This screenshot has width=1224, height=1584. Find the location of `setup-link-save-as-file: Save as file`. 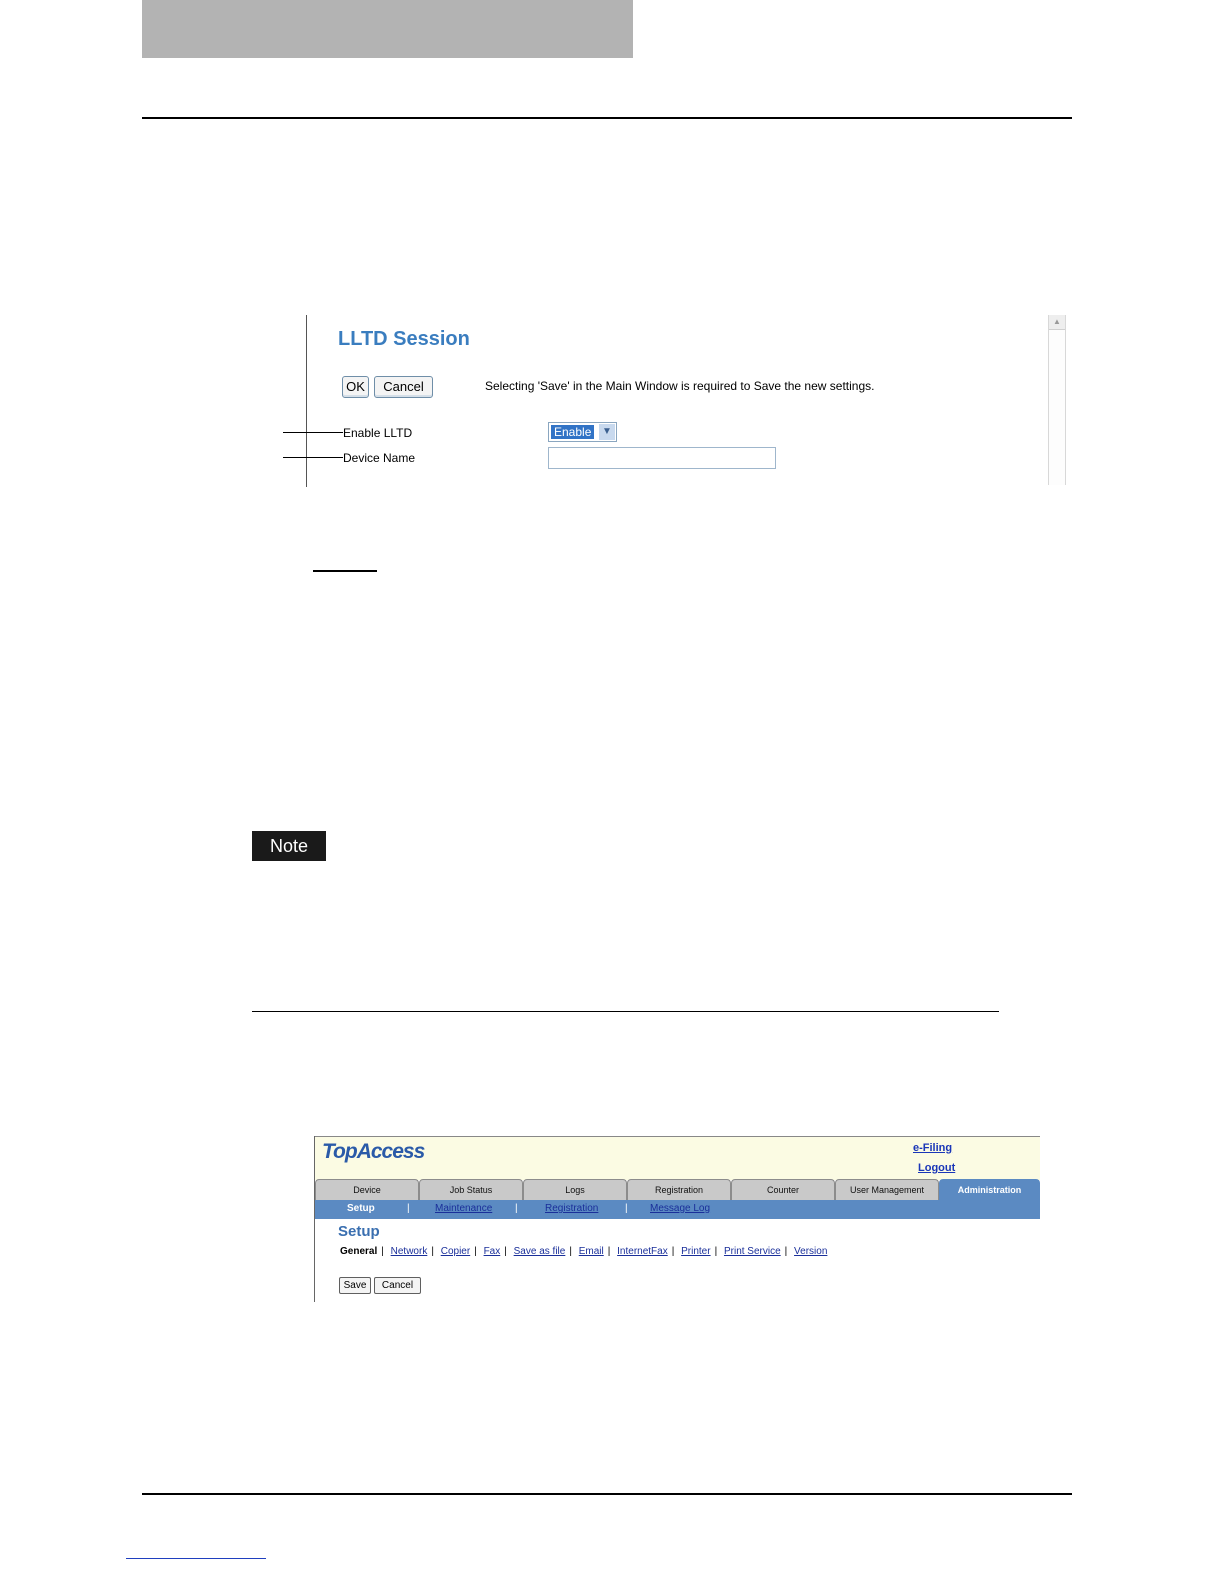

setup-link-save-as-file: Save as file is located at coordinates (540, 1251).